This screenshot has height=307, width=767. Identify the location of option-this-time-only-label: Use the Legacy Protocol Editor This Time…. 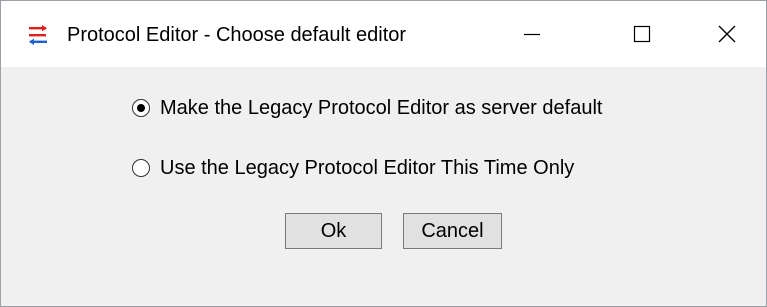
(367, 168).